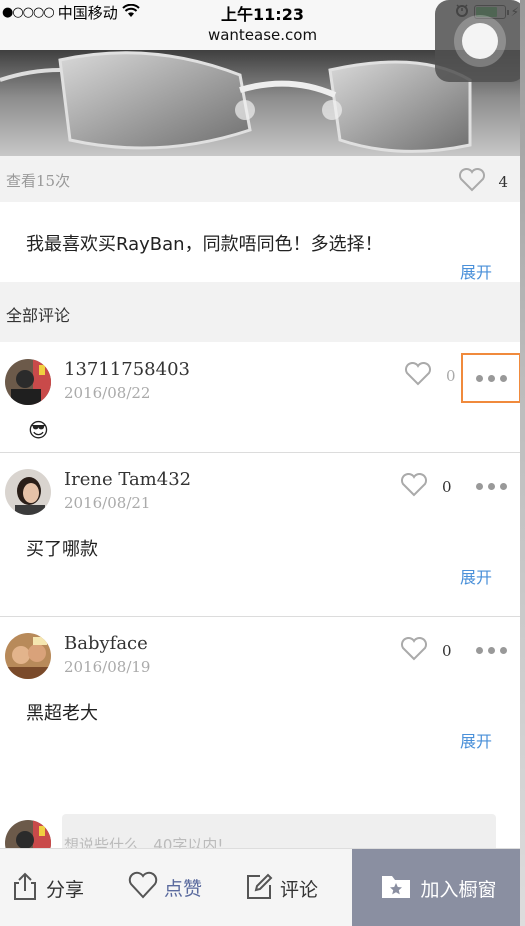 The image size is (525, 926). Describe the element at coordinates (62, 549) in the screenshot. I see `comment-body: 买了哪款` at that location.